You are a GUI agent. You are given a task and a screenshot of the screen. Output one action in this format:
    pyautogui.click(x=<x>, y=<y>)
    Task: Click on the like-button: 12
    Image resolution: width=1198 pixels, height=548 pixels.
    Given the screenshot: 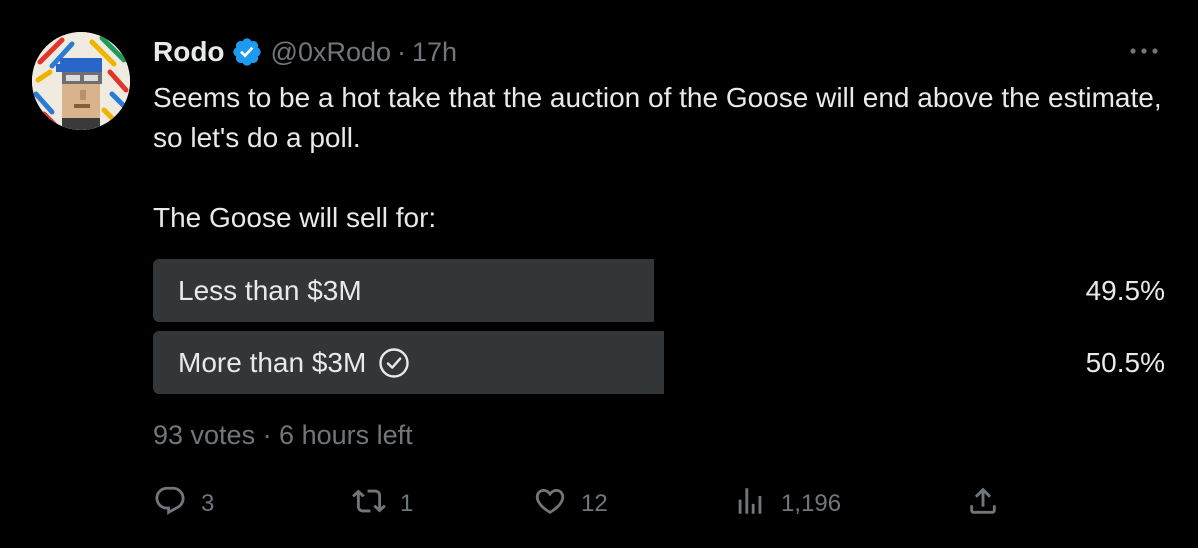 What is the action you would take?
    pyautogui.click(x=570, y=504)
    